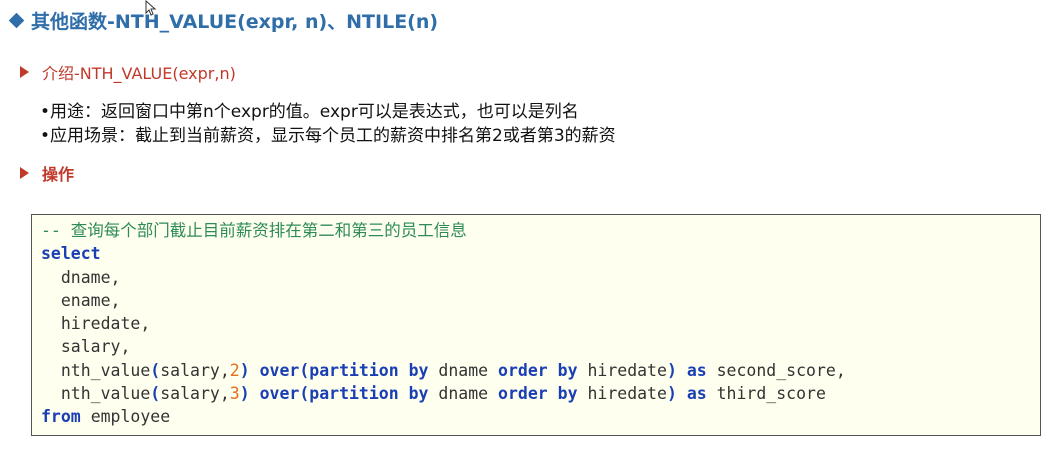 Image resolution: width=1051 pixels, height=449 pixels. Describe the element at coordinates (58, 174) in the screenshot. I see `section-operations-label: 操作` at that location.